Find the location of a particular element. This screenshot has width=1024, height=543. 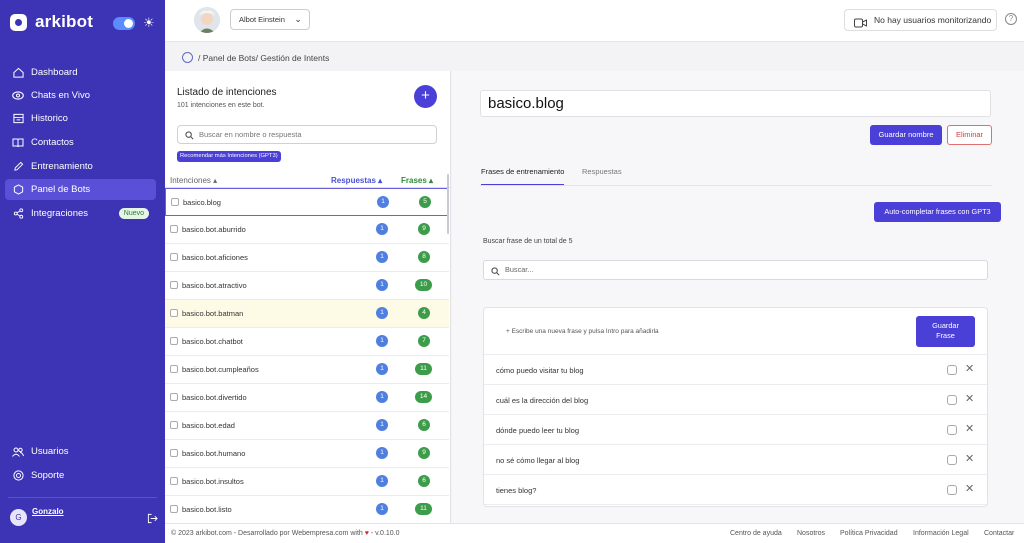

intent-name: basico.bot.edad is located at coordinates (208, 425).